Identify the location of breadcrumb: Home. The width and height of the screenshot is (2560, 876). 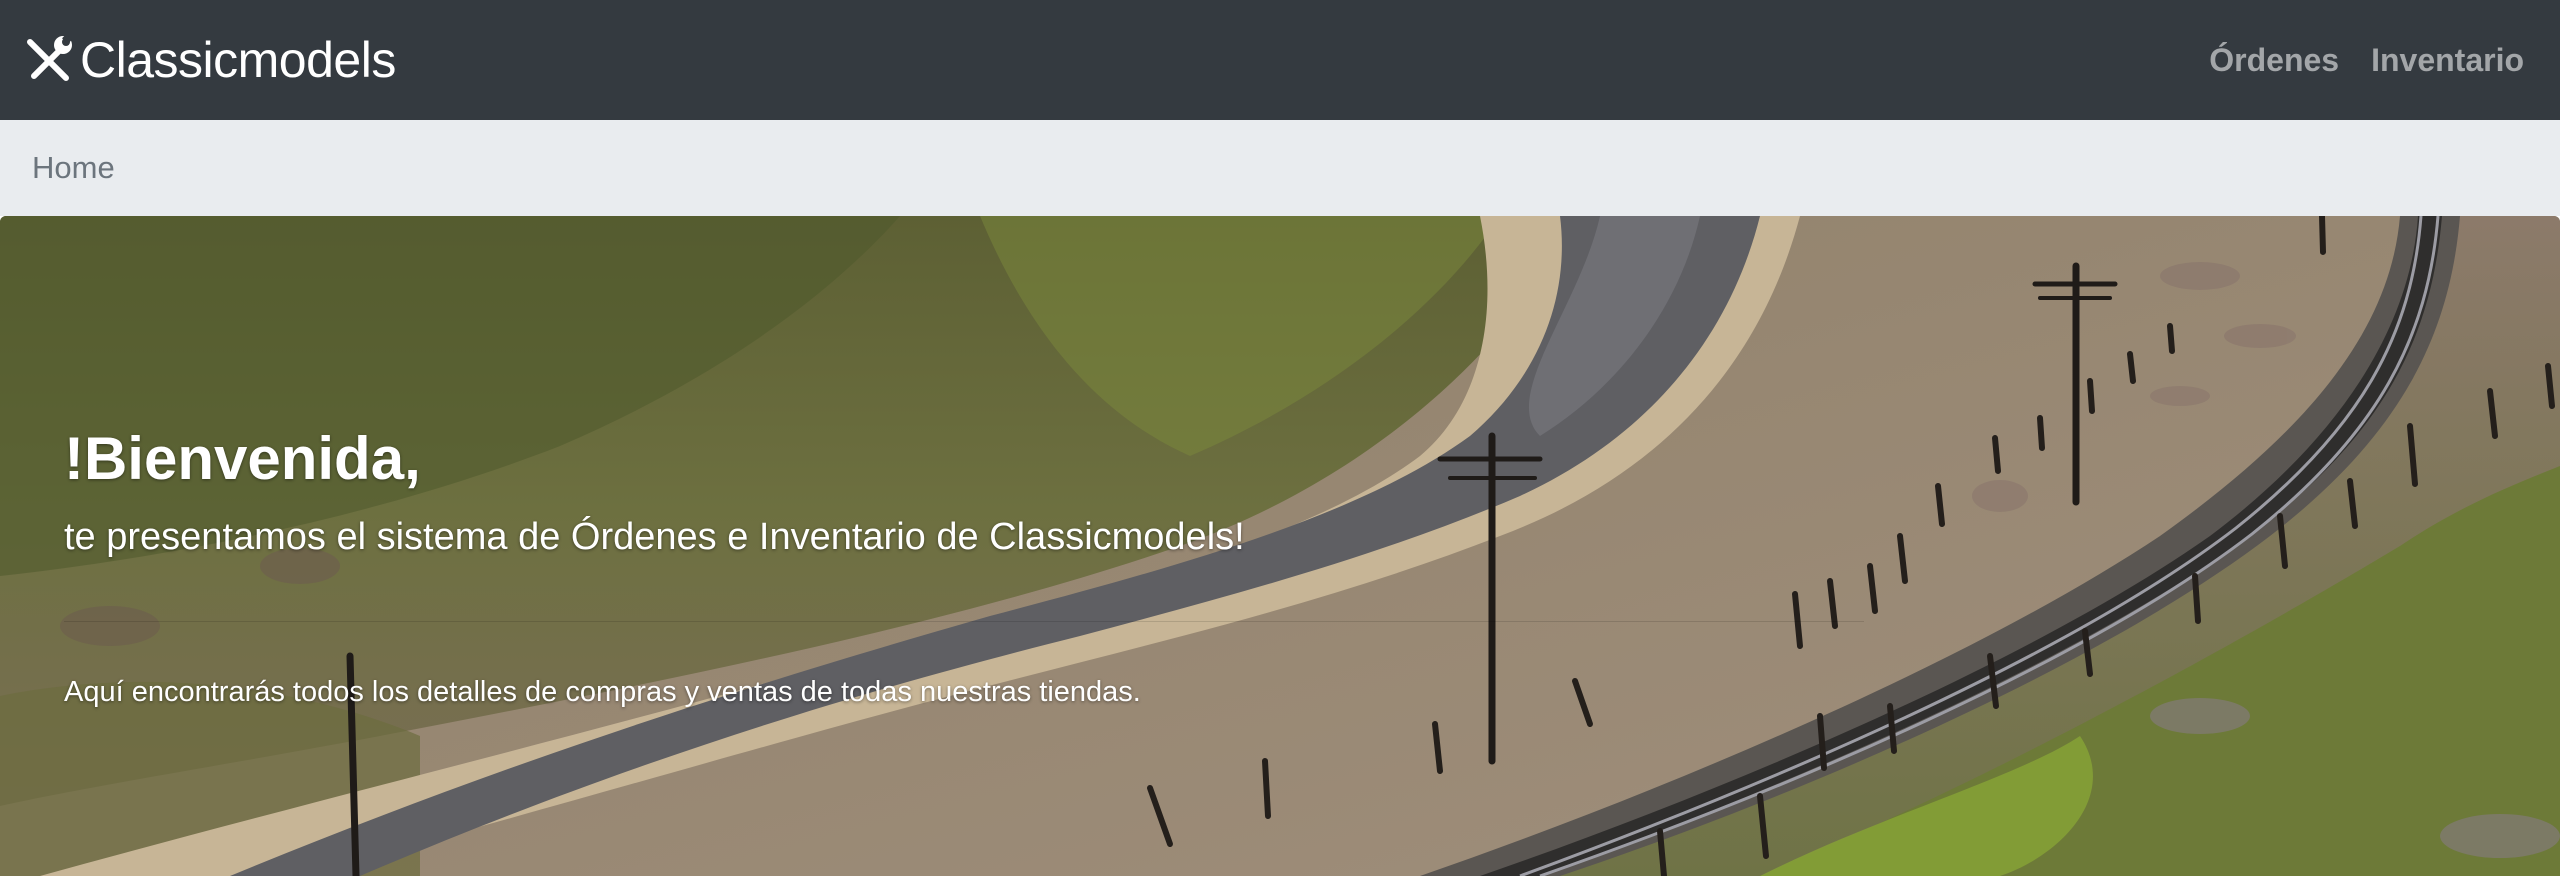
(1280, 168).